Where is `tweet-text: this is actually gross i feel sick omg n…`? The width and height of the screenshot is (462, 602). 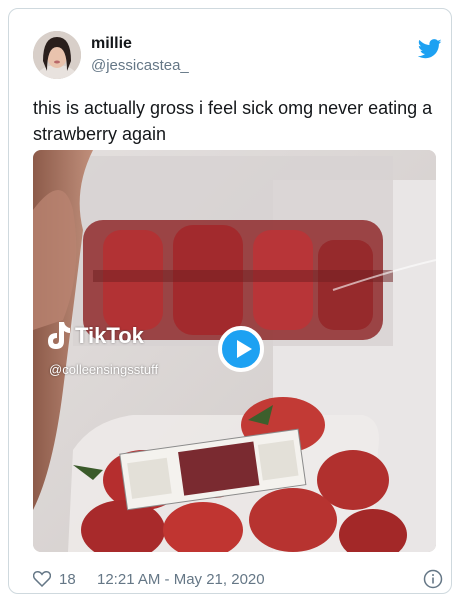
tweet-text: this is actually gross i feel sick omg n… is located at coordinates (233, 121).